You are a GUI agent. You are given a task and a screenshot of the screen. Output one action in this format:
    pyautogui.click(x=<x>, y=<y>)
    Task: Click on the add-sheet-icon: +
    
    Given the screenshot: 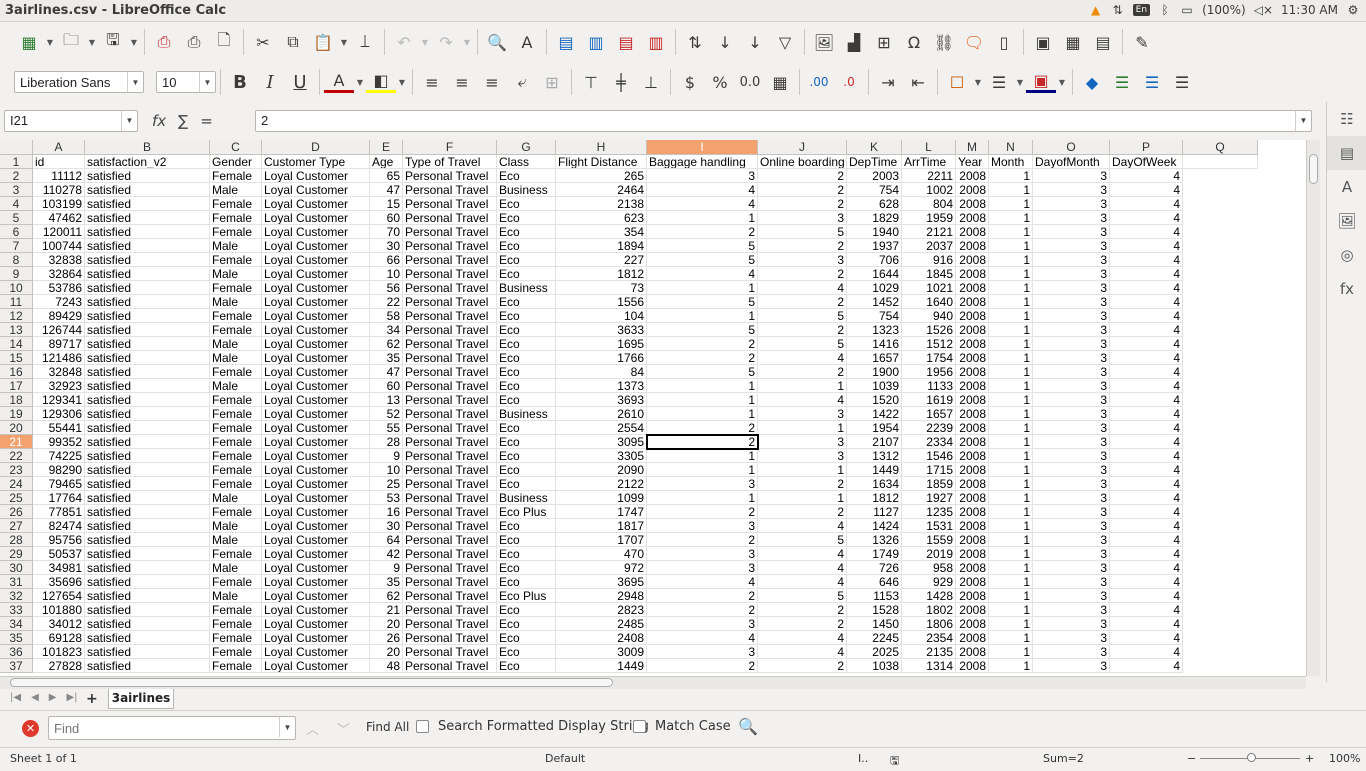 What is the action you would take?
    pyautogui.click(x=92, y=699)
    